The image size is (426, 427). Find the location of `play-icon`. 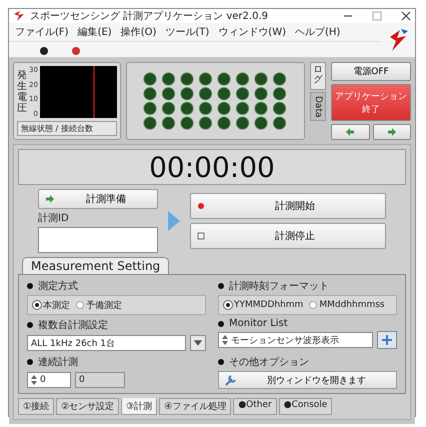

play-icon is located at coordinates (174, 221).